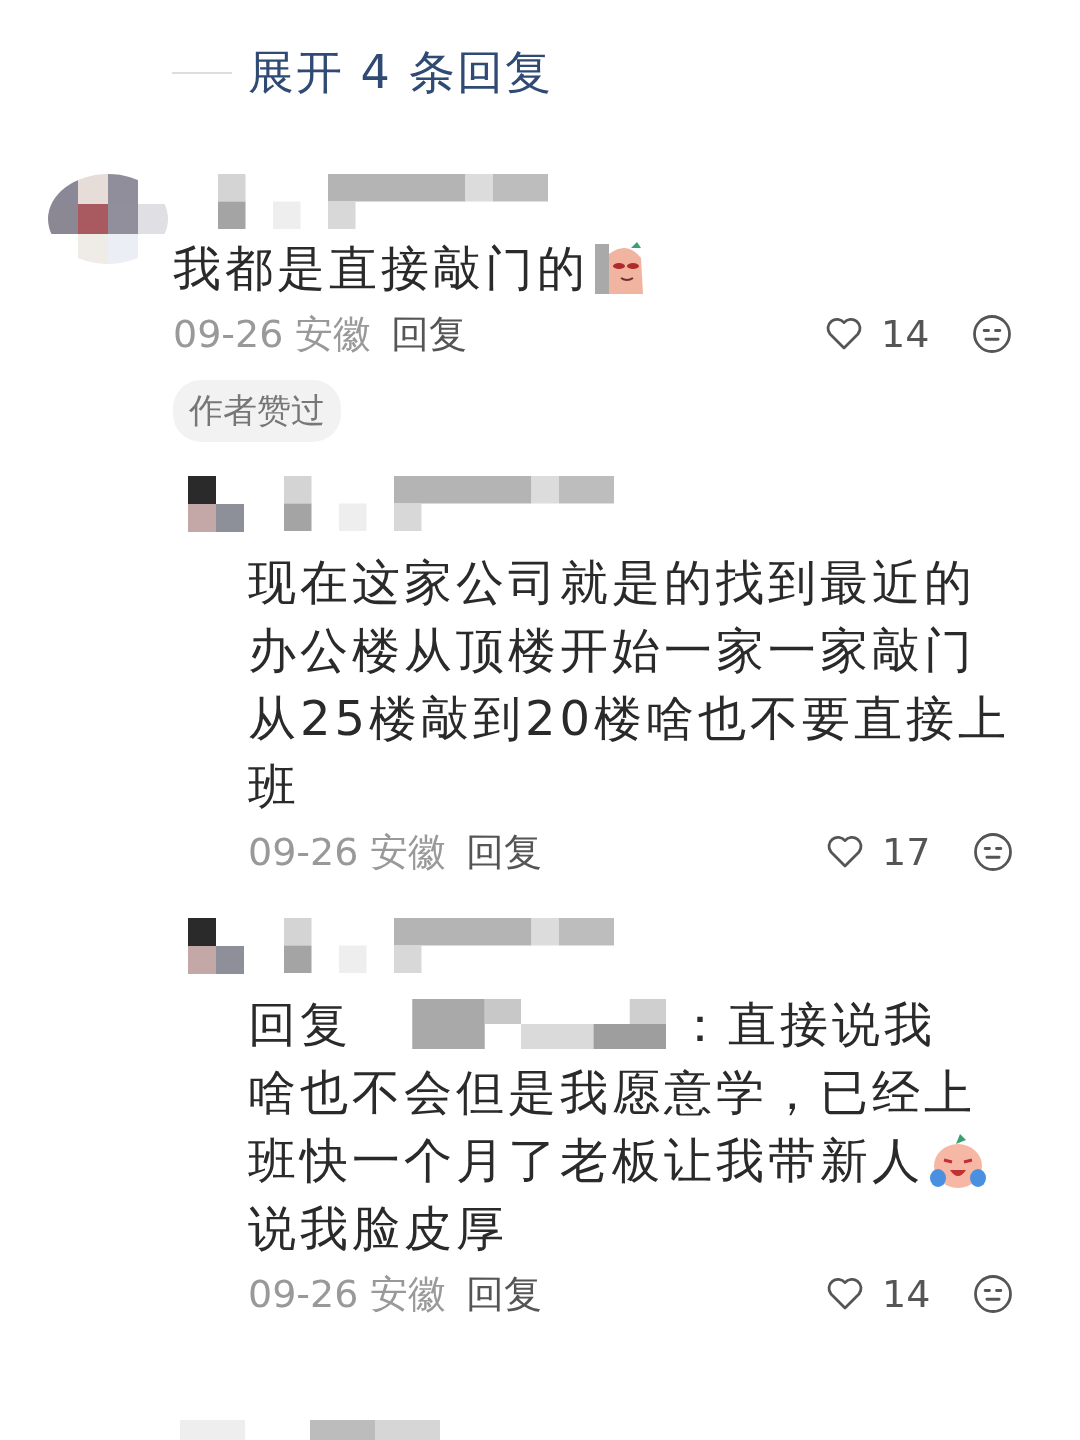  I want to click on comment-text: 说我脸皮厚, so click(378, 1228).